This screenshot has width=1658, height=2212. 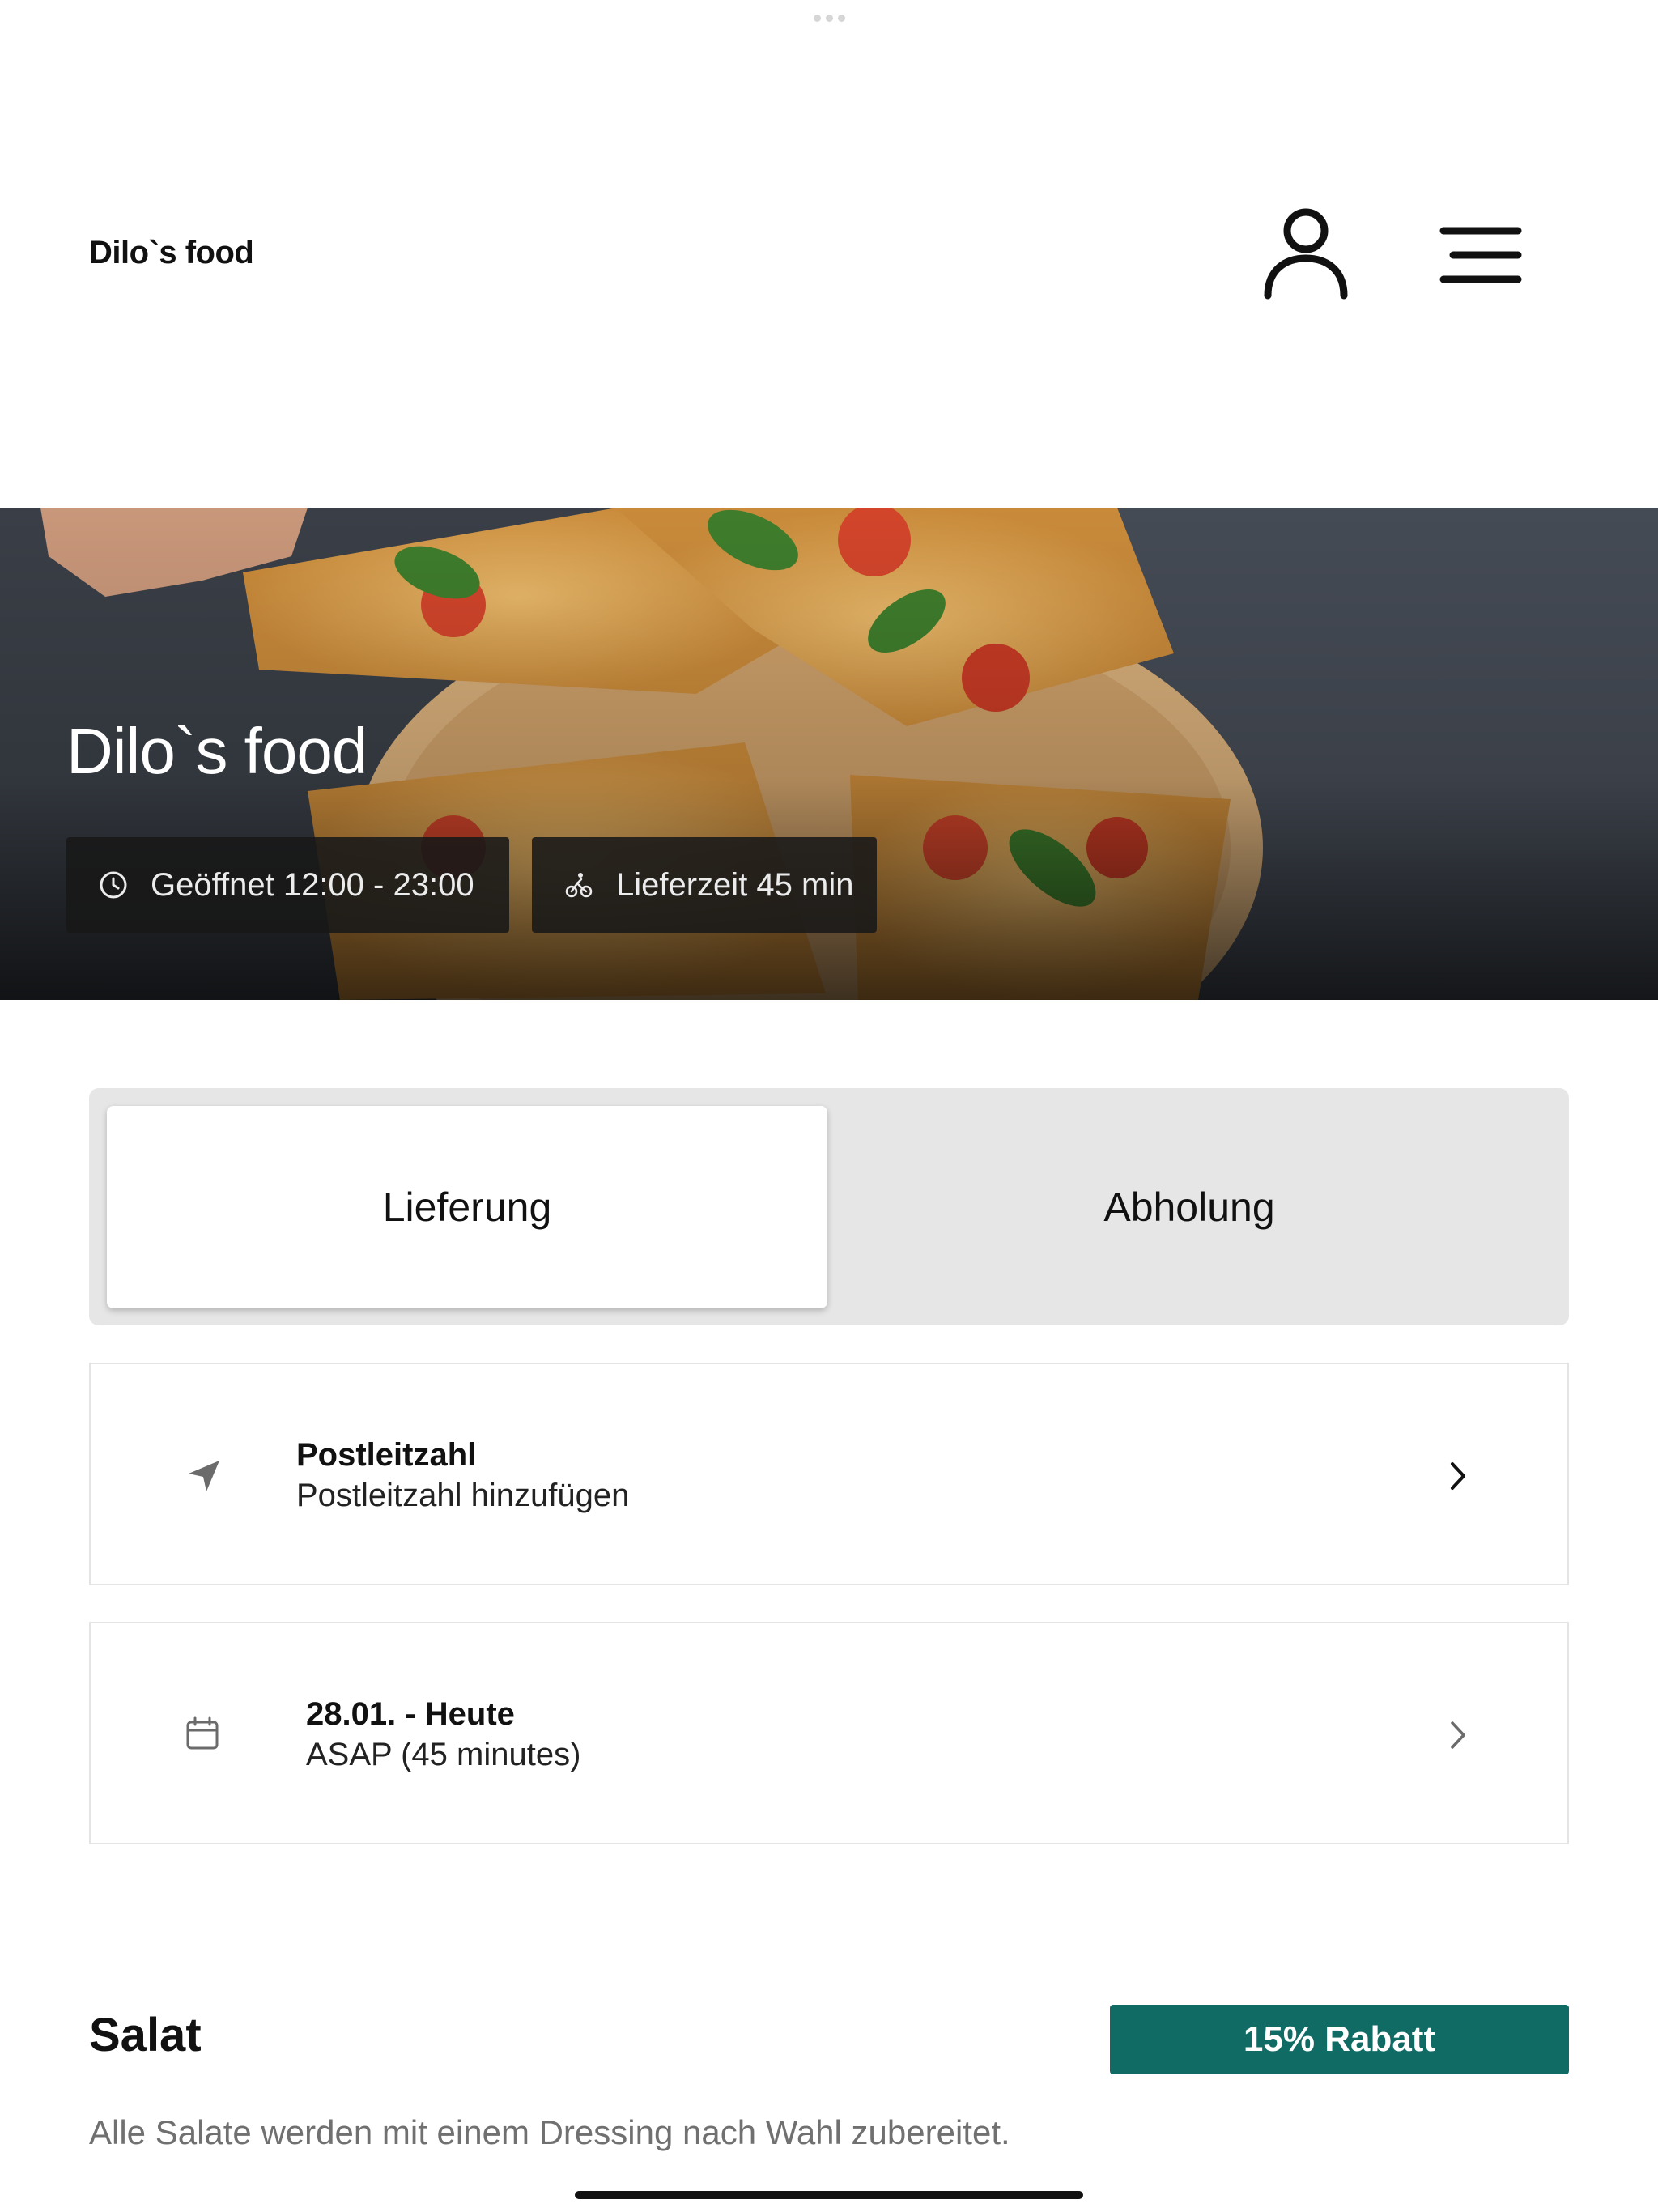 I want to click on home-indicator, so click(x=829, y=2195).